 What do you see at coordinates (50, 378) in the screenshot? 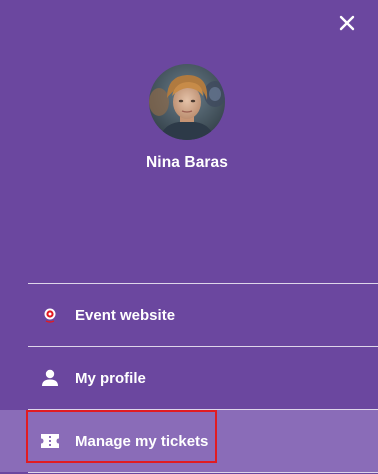
I see `user-icon` at bounding box center [50, 378].